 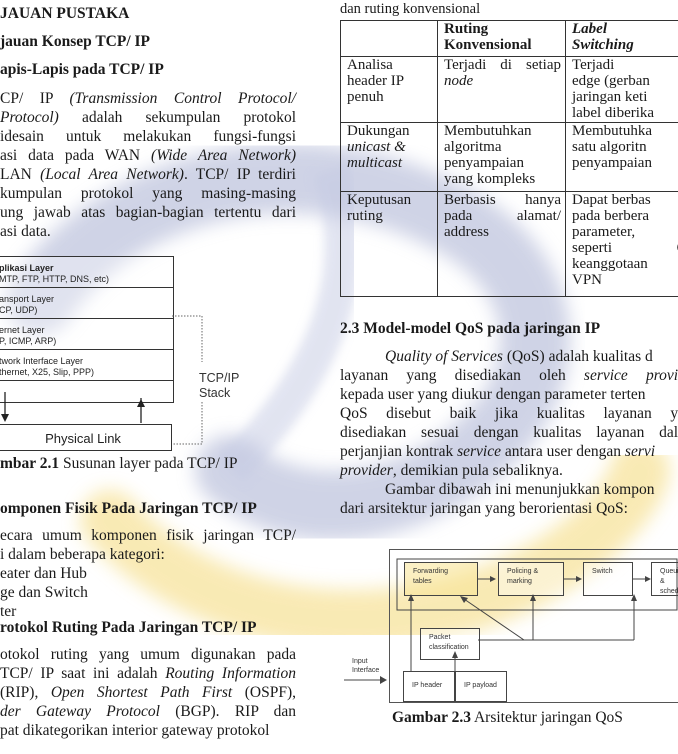 I want to click on subsection-heading: apis-Lapis pada TCP/ IP, so click(x=82, y=69).